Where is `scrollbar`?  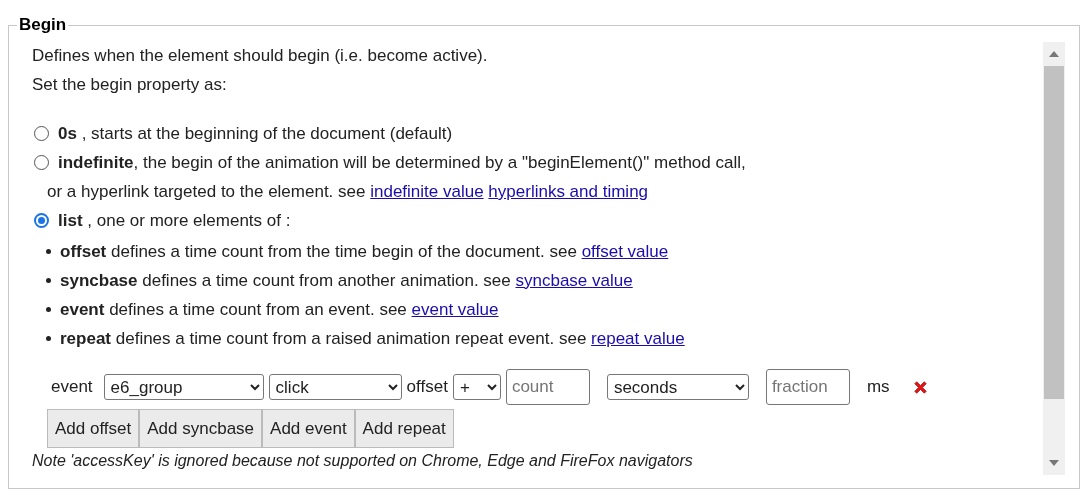 scrollbar is located at coordinates (1054, 258).